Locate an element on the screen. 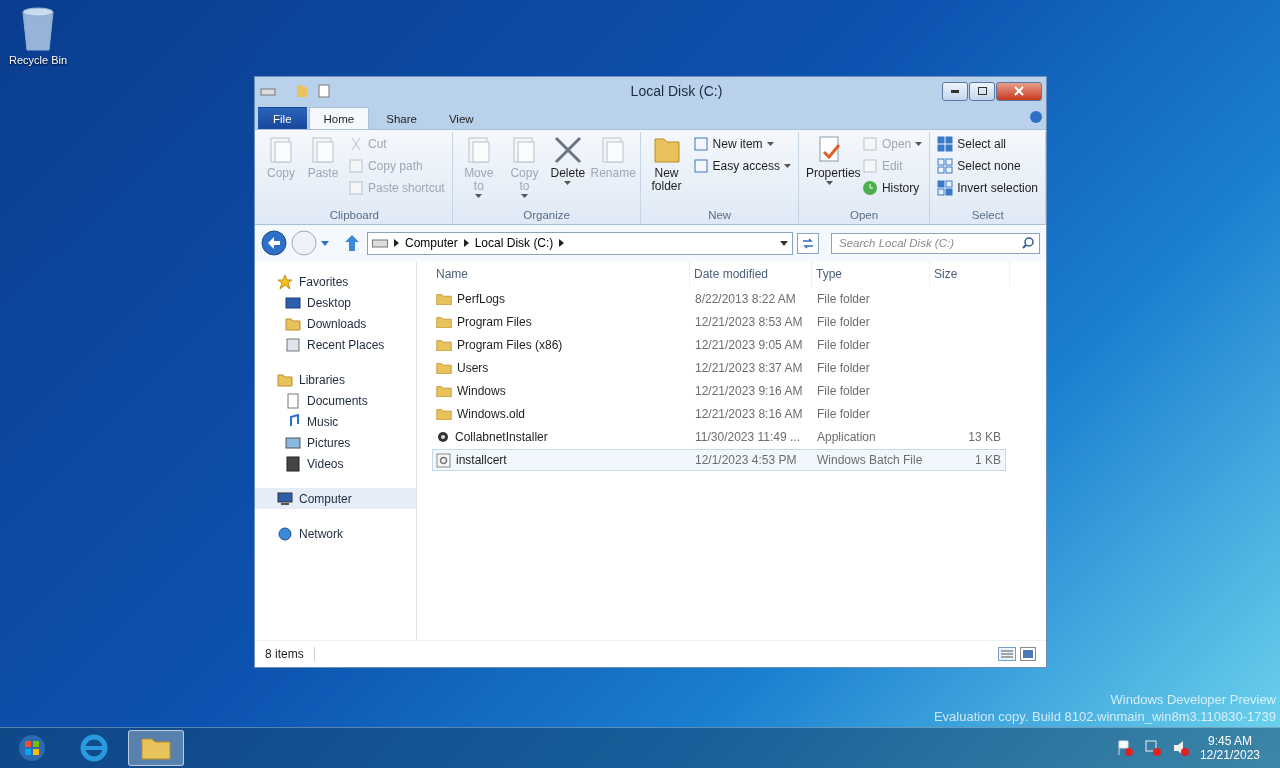 This screenshot has height=768, width=1280. date-cell: 12/21/2023 9:16 AM is located at coordinates (749, 391).